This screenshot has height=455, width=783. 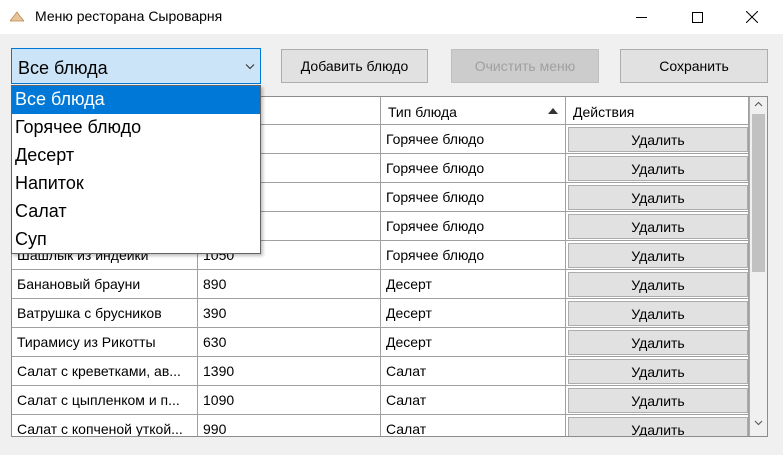 What do you see at coordinates (289, 400) in the screenshot?
I see `dish-price-cell: 1090` at bounding box center [289, 400].